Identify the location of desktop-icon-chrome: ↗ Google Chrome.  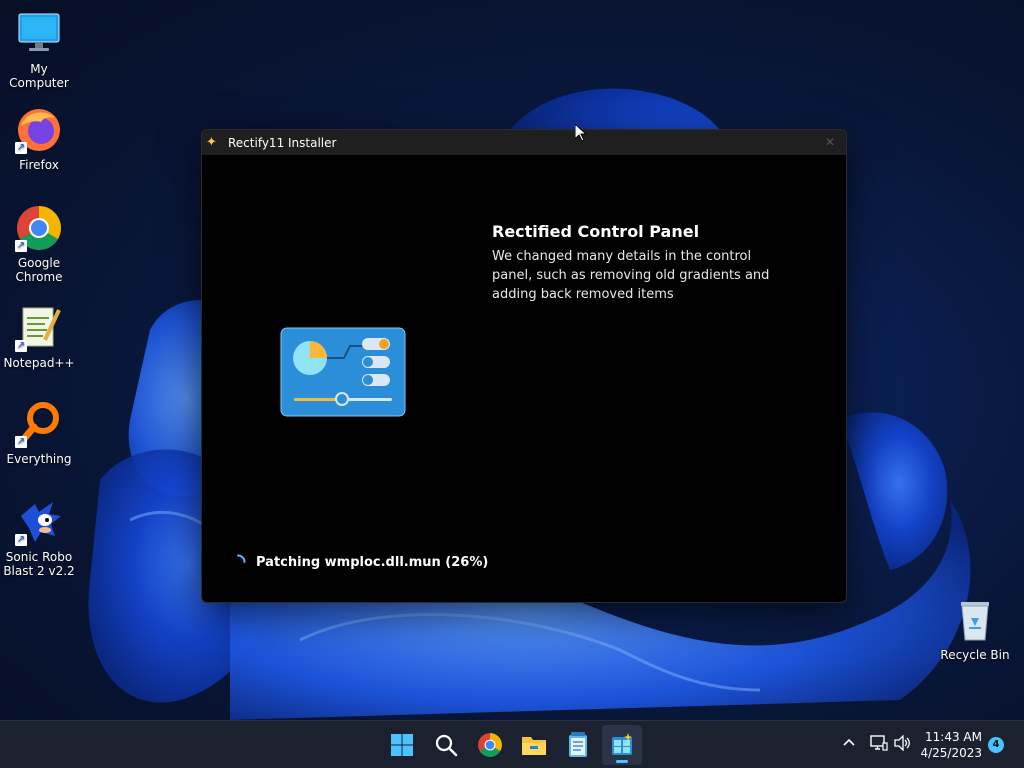
(39, 244).